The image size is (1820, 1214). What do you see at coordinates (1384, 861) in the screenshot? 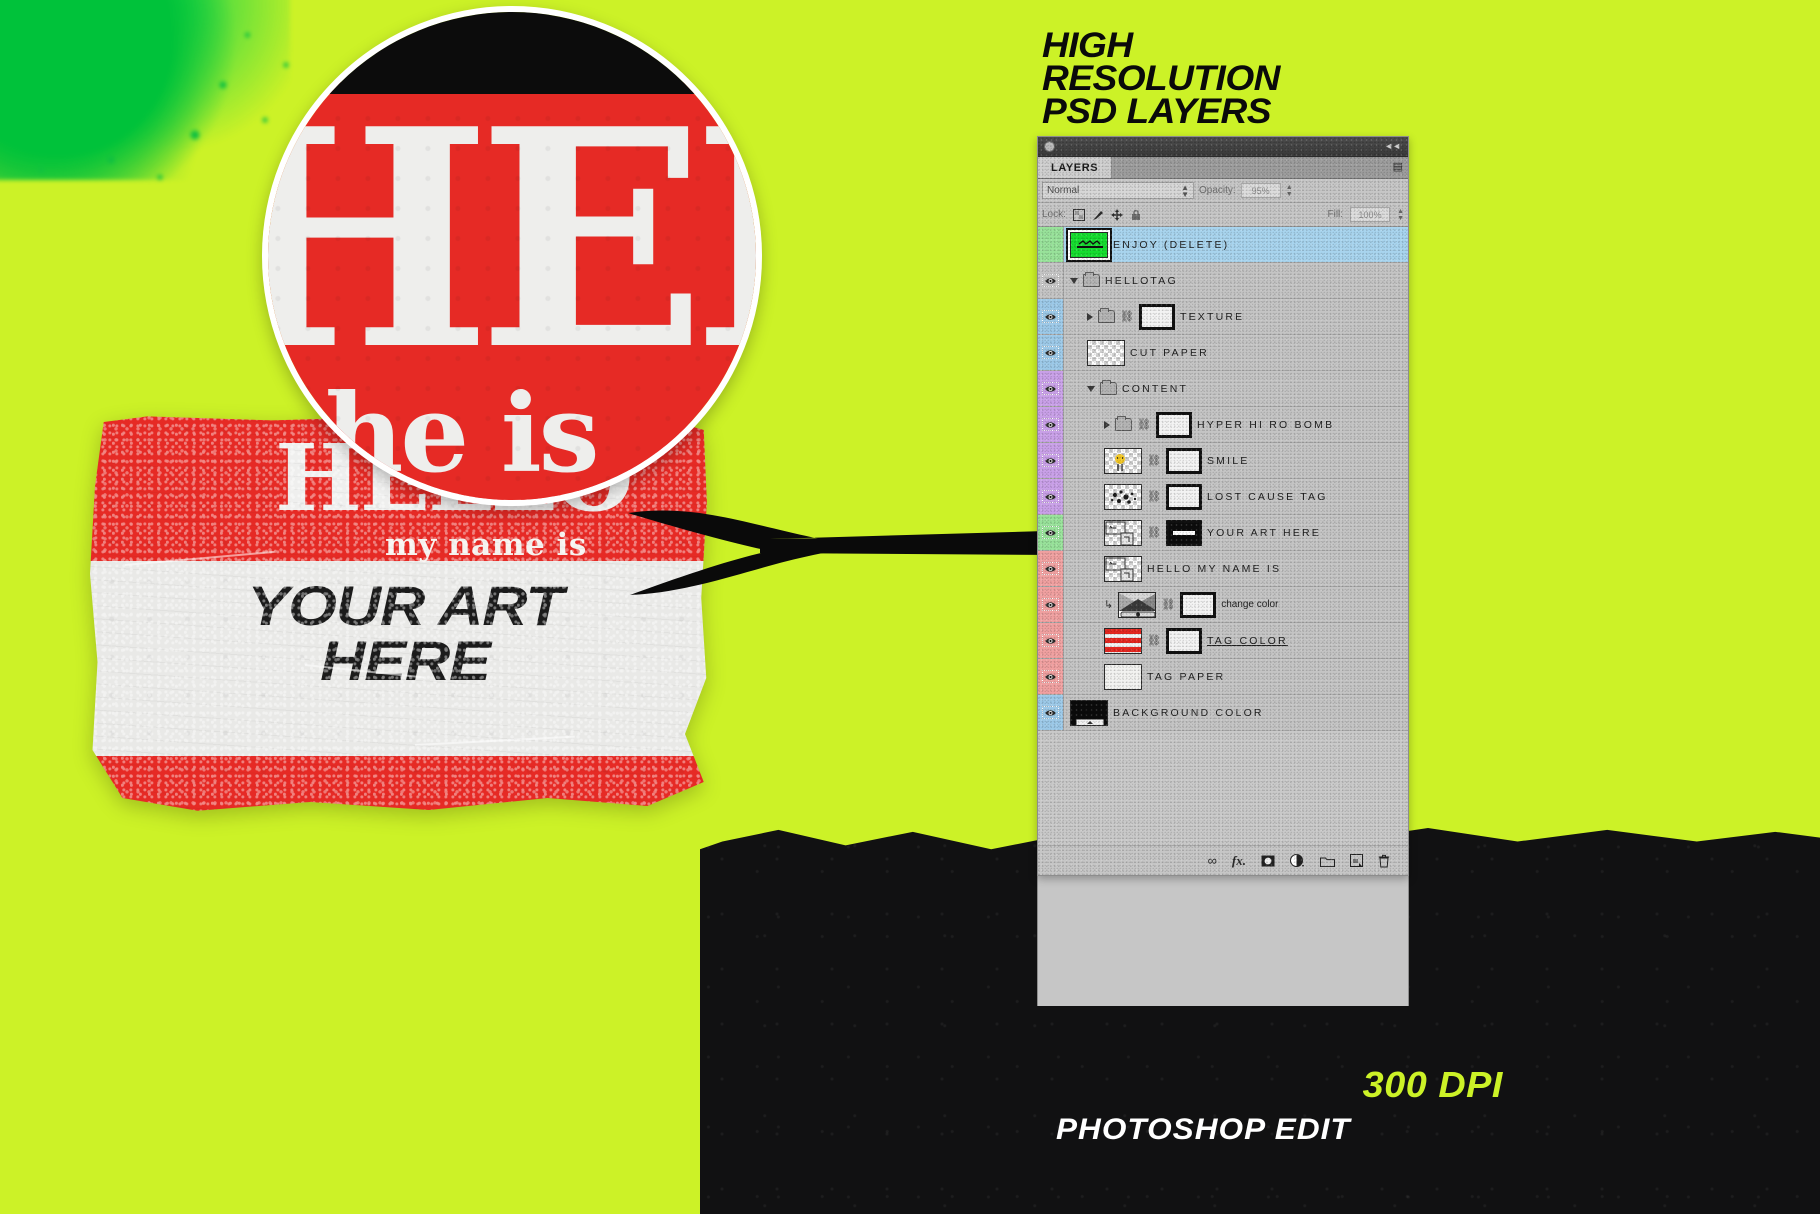
I see `delete-layer-icon` at bounding box center [1384, 861].